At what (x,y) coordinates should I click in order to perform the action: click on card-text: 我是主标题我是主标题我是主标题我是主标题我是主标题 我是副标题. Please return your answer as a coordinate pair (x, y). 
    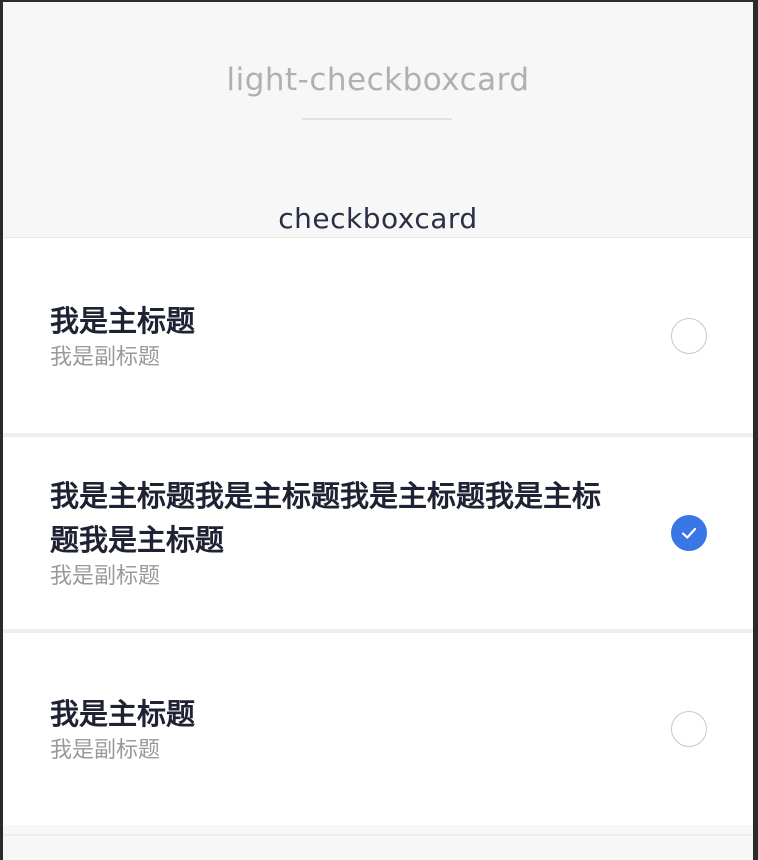
    Looking at the image, I should click on (326, 533).